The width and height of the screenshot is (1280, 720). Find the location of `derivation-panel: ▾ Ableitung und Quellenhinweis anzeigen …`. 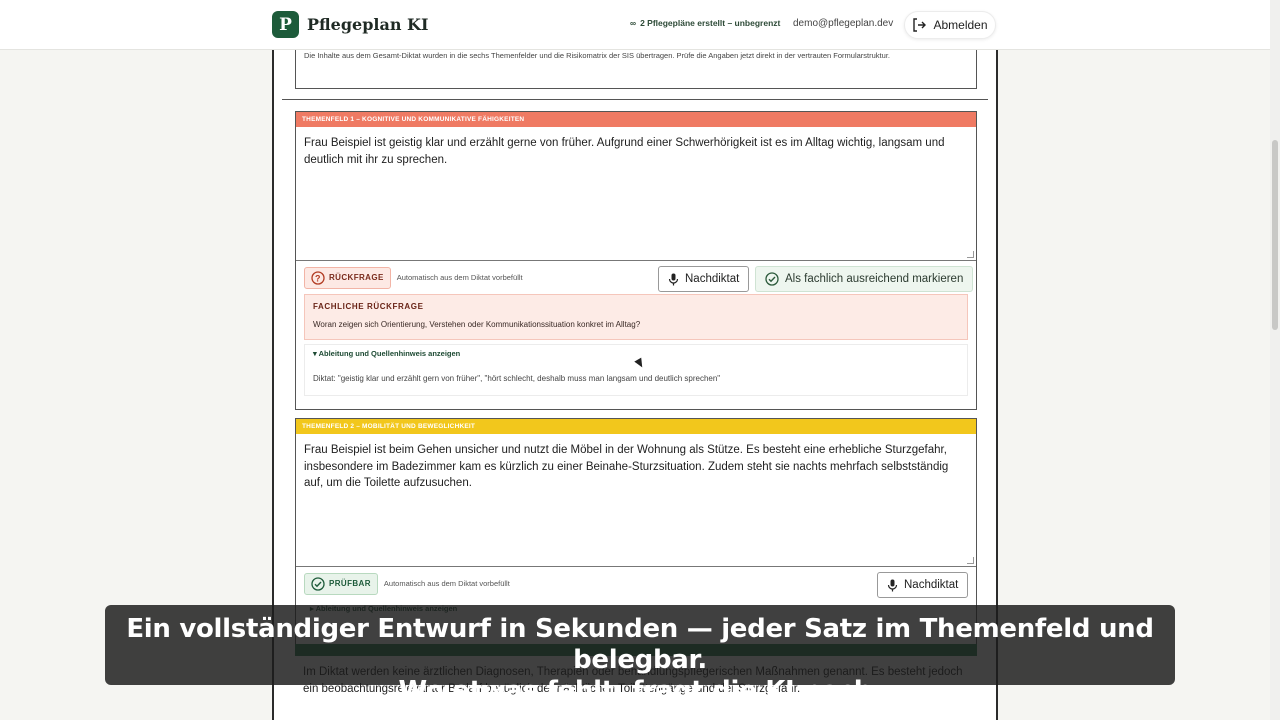

derivation-panel: ▾ Ableitung und Quellenhinweis anzeigen … is located at coordinates (636, 370).